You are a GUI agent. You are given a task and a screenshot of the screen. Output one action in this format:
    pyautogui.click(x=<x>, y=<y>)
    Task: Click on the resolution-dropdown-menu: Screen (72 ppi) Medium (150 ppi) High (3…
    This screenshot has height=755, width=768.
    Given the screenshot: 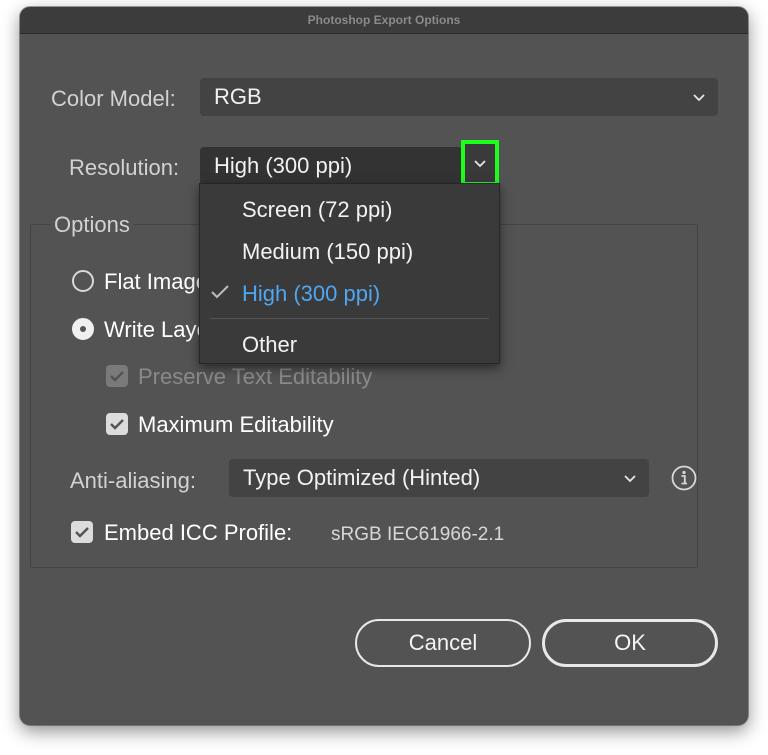 What is the action you would take?
    pyautogui.click(x=349, y=273)
    